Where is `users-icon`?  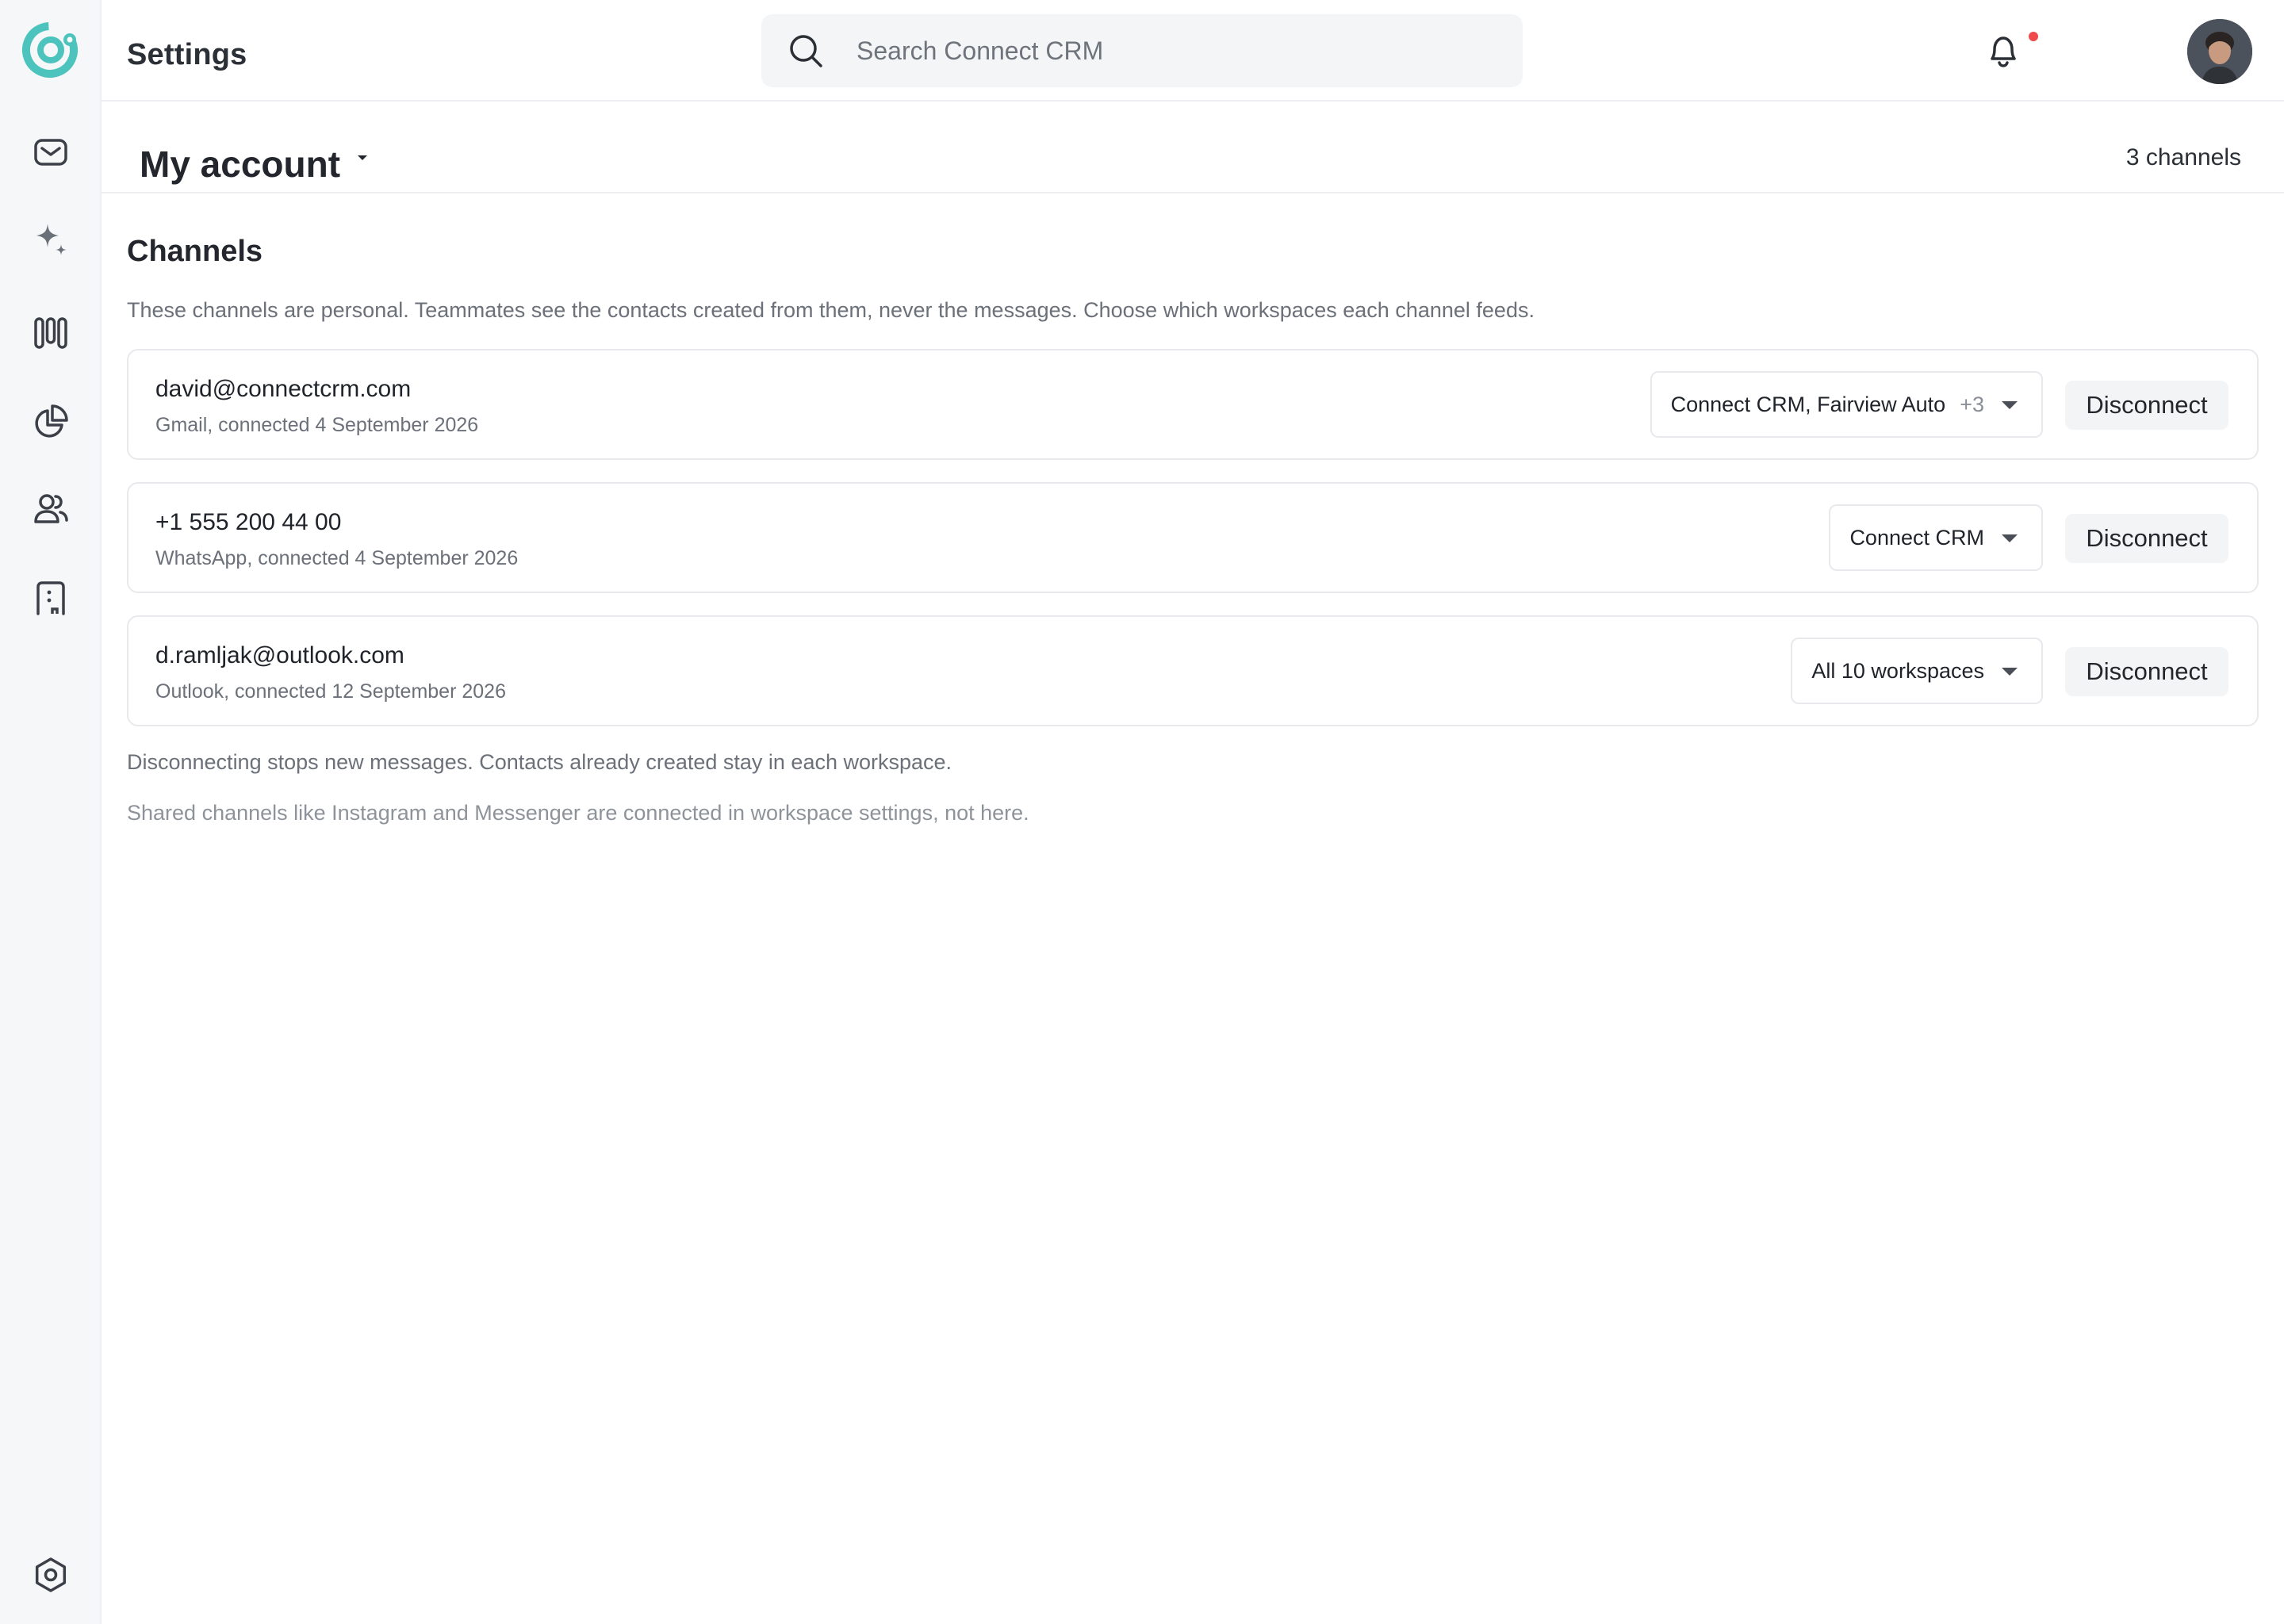
users-icon is located at coordinates (51, 508).